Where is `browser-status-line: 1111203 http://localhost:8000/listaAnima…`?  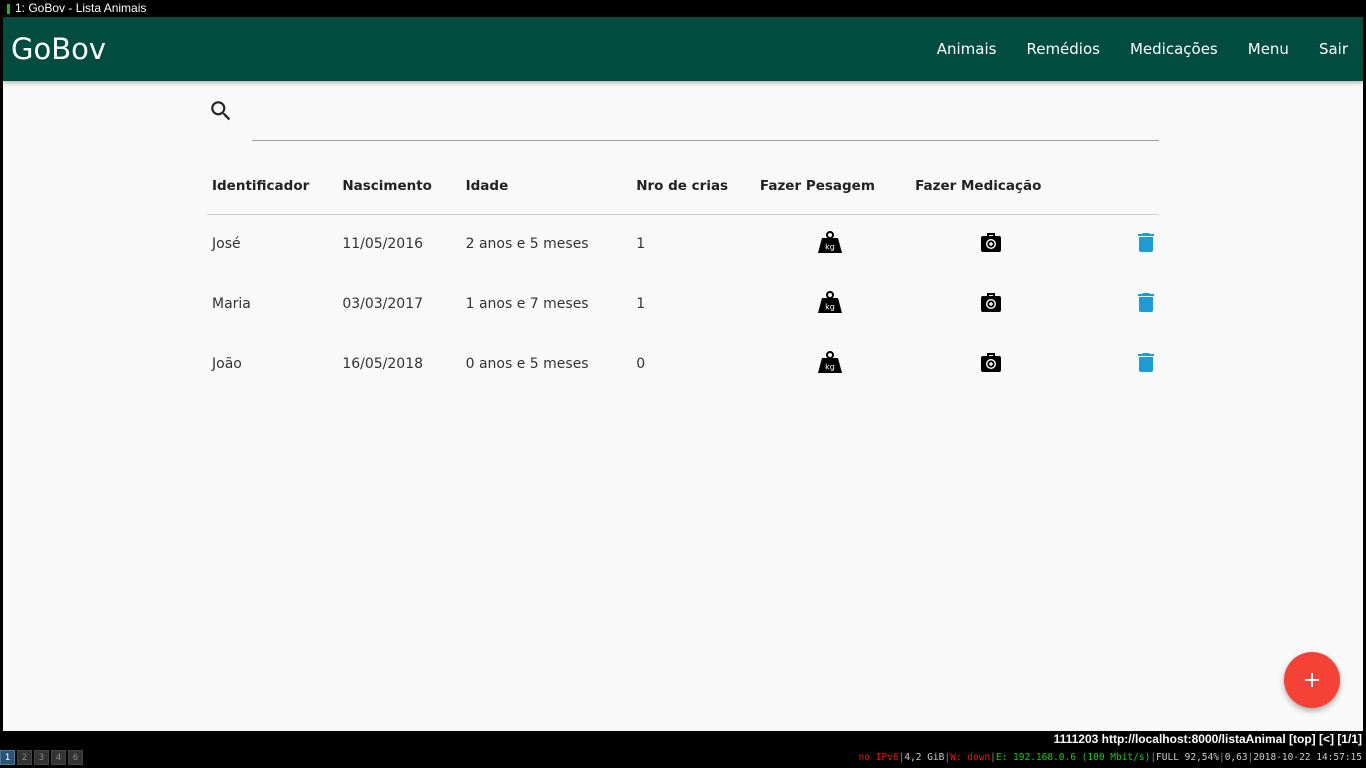 browser-status-line: 1111203 http://localhost:8000/listaAnima… is located at coordinates (683, 739).